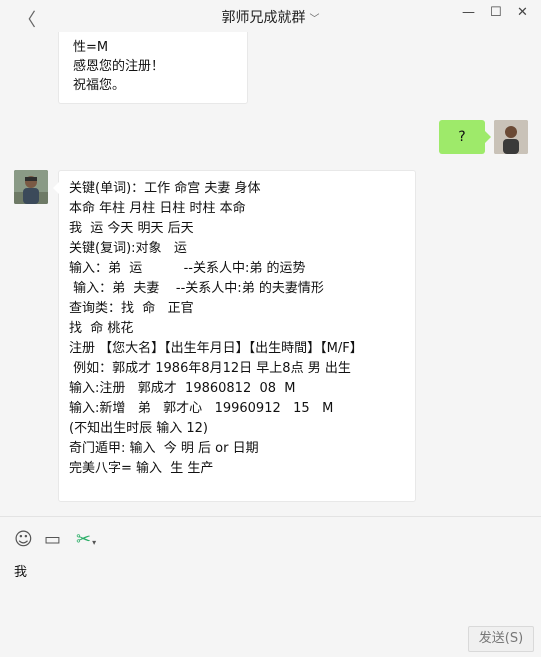 The width and height of the screenshot is (541, 657). What do you see at coordinates (101, 328) in the screenshot?
I see `message-line: 找 命 桃花` at bounding box center [101, 328].